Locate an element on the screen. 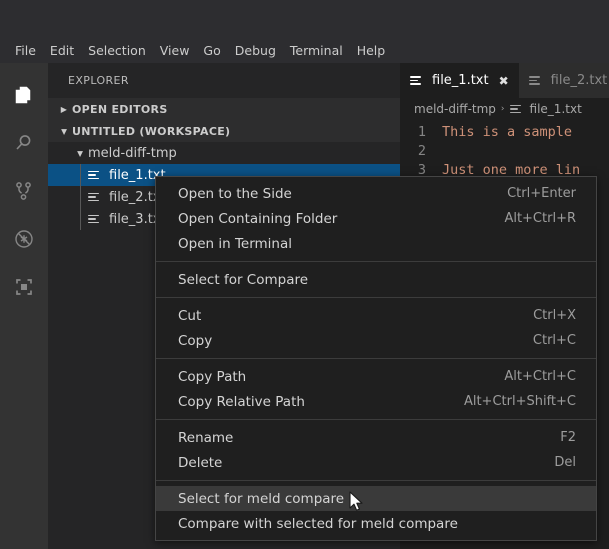  activitybar-item-extensions is located at coordinates (24, 287).